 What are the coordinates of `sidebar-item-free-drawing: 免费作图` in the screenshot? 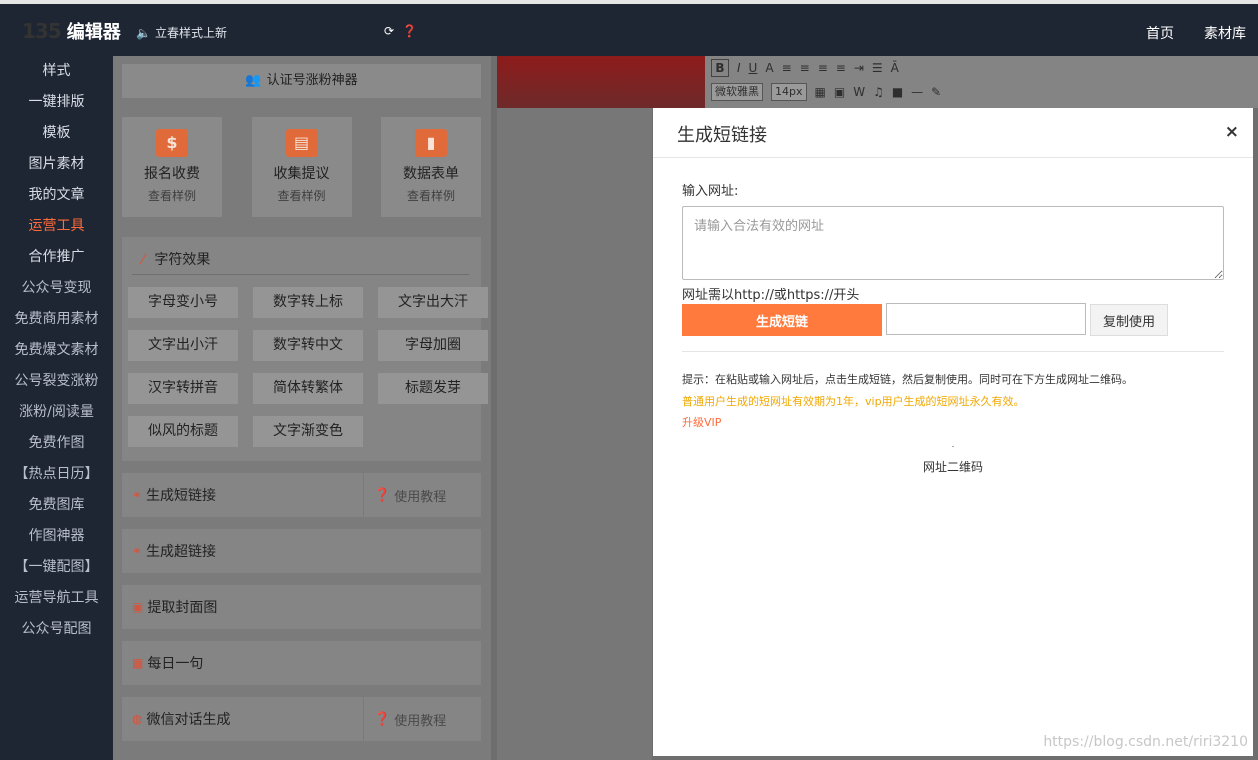 It's located at (56, 443).